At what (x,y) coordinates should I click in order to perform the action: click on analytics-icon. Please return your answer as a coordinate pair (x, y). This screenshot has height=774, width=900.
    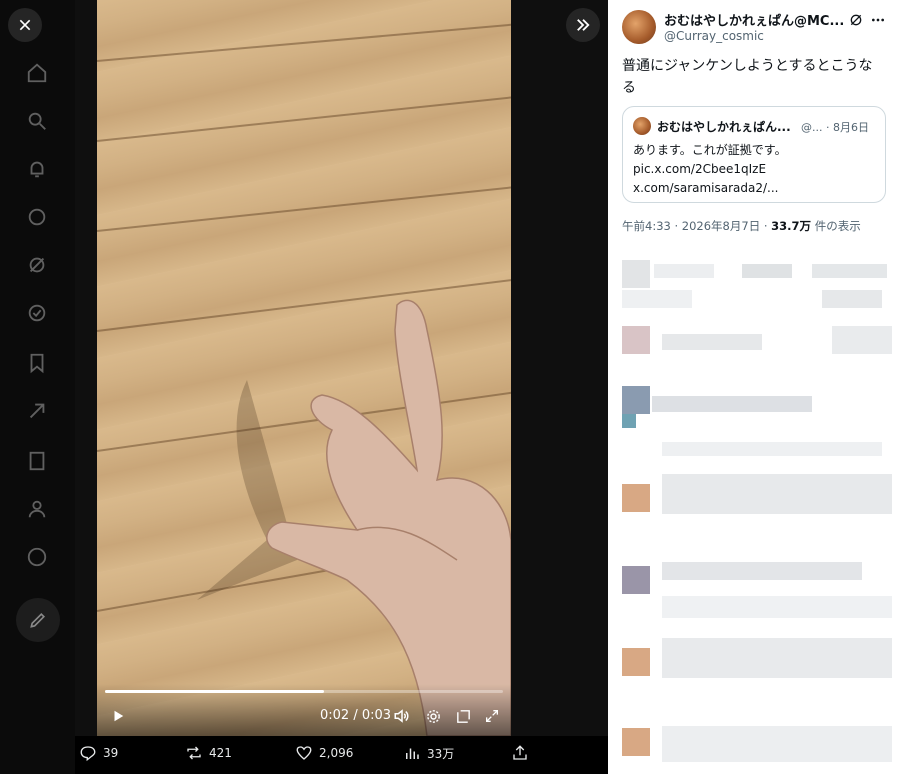
    Looking at the image, I should click on (412, 753).